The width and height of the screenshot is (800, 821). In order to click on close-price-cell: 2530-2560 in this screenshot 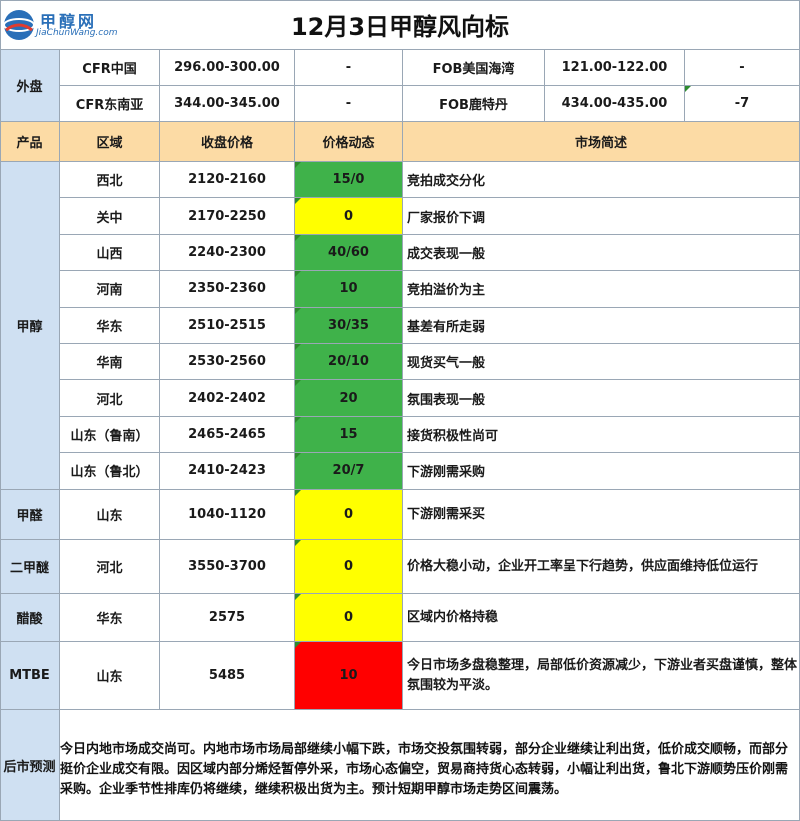, I will do `click(227, 362)`.